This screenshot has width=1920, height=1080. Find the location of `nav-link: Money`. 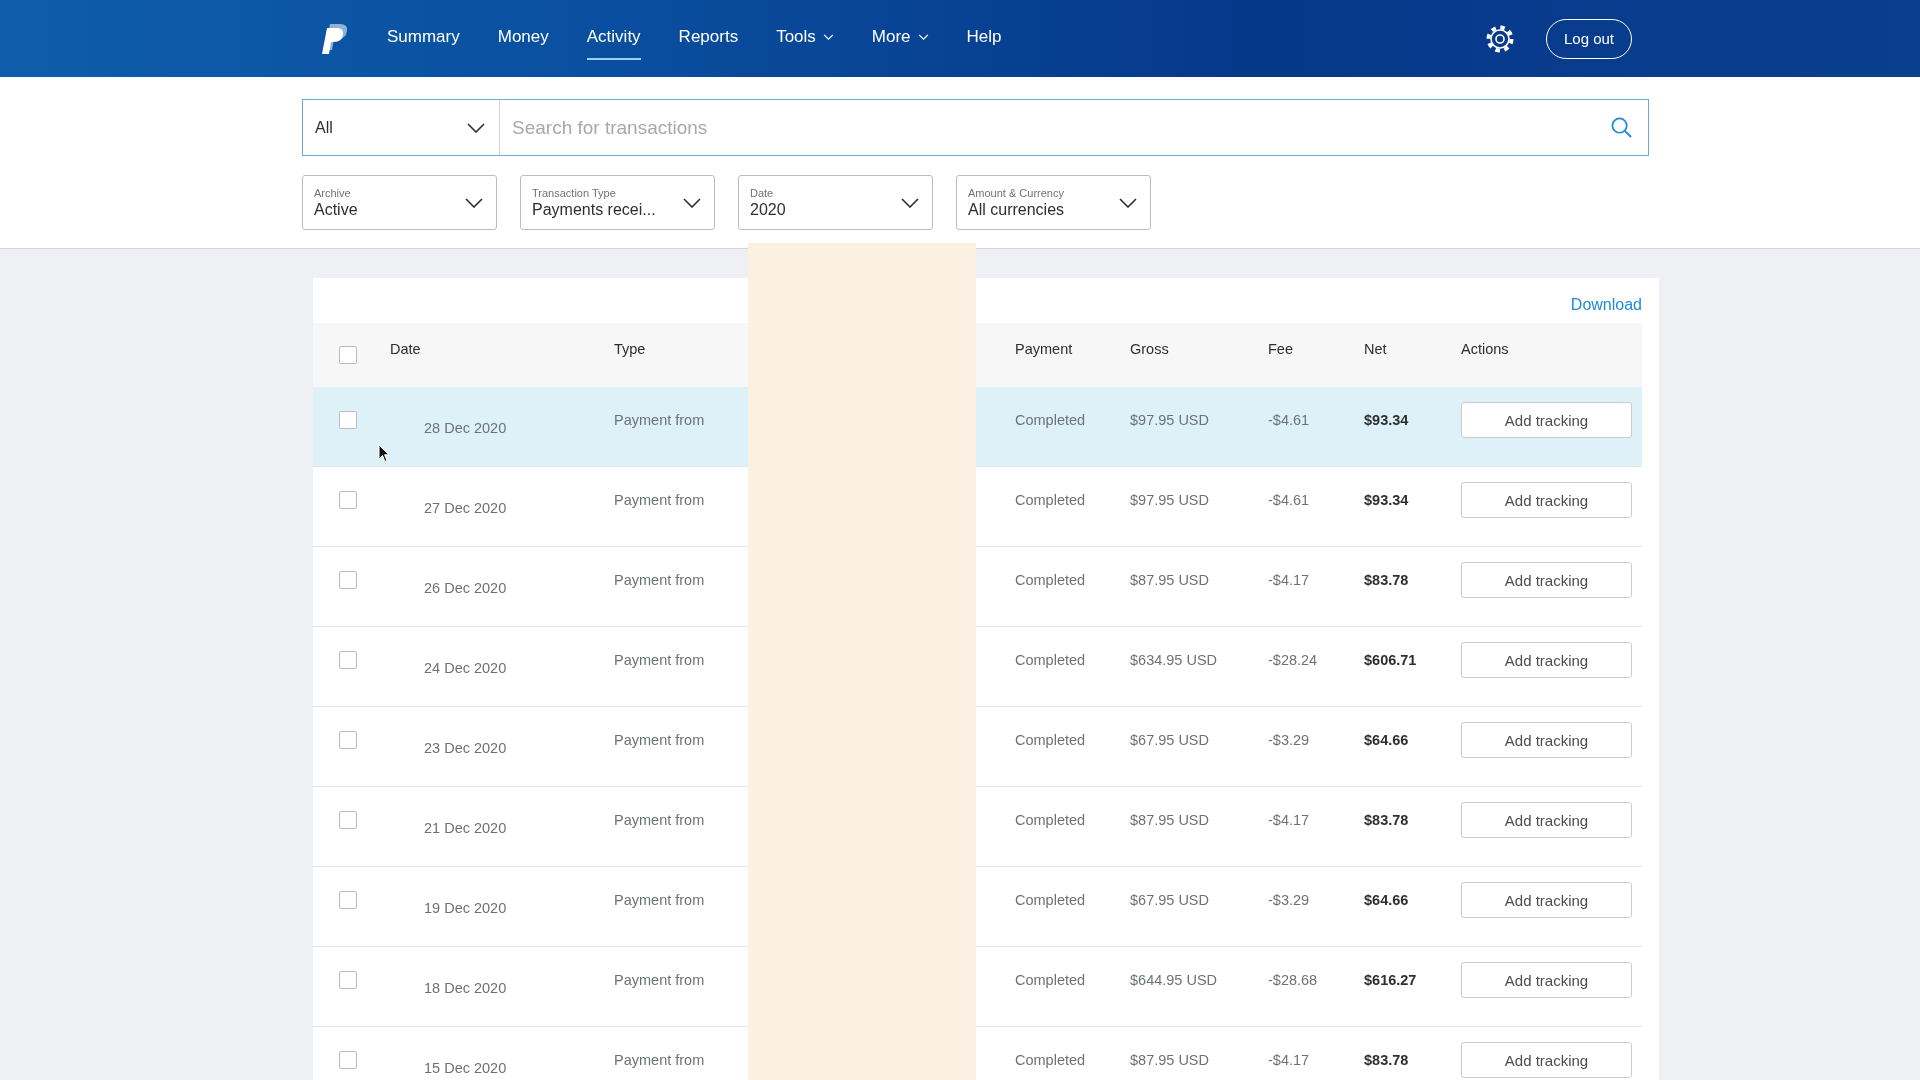

nav-link: Money is located at coordinates (523, 38).